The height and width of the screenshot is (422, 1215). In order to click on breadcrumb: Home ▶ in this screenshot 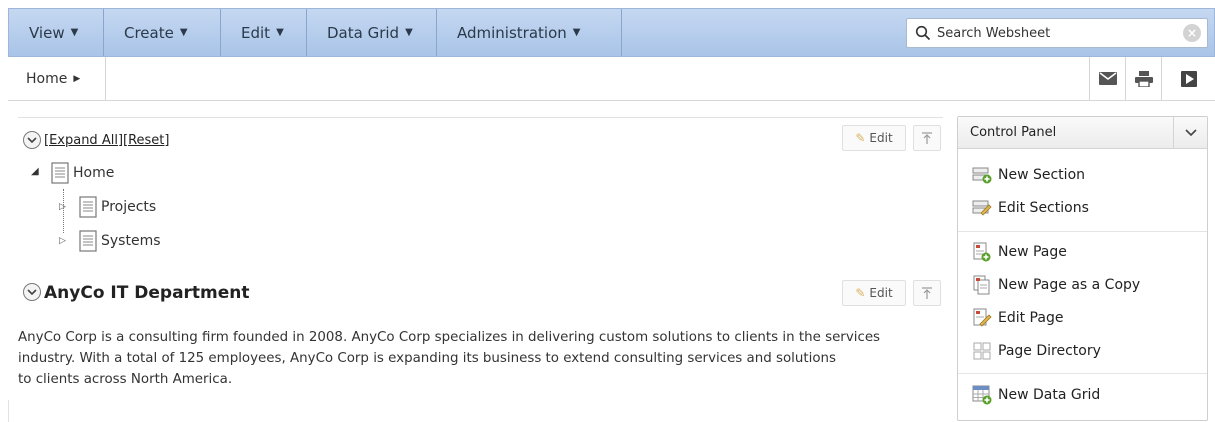, I will do `click(57, 78)`.